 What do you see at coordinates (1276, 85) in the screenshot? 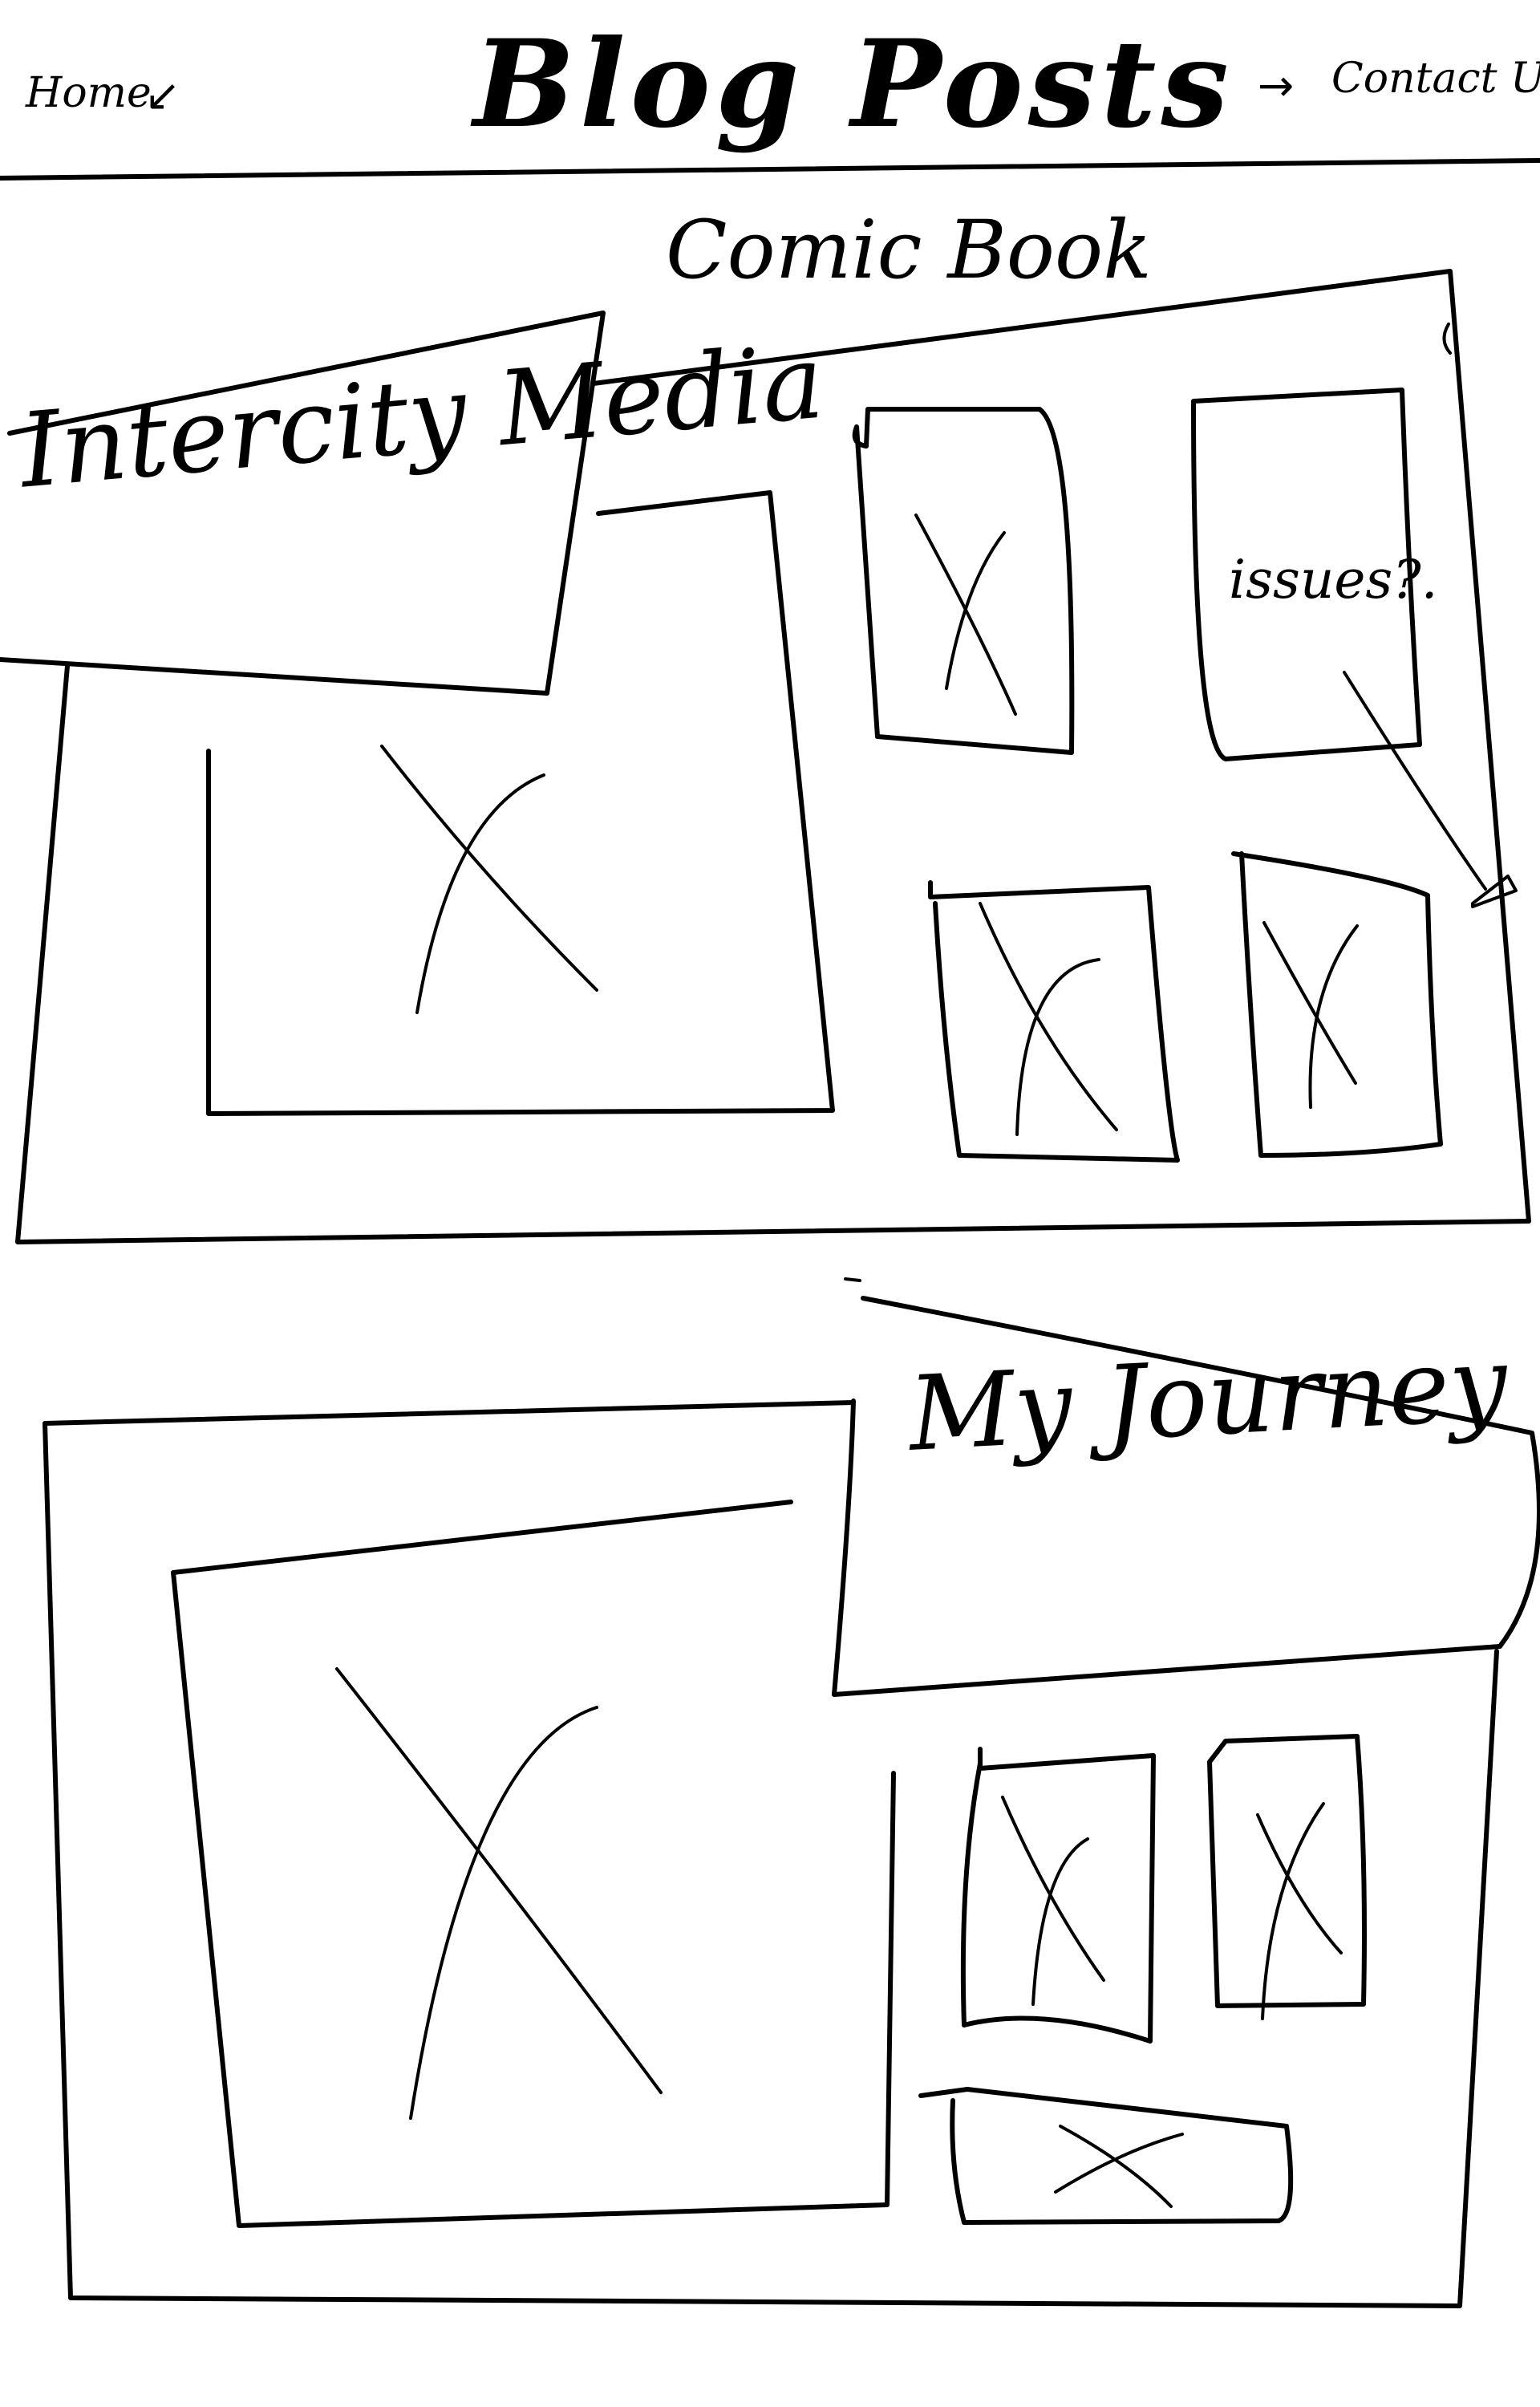
I see `contact-arrow-icon: →` at bounding box center [1276, 85].